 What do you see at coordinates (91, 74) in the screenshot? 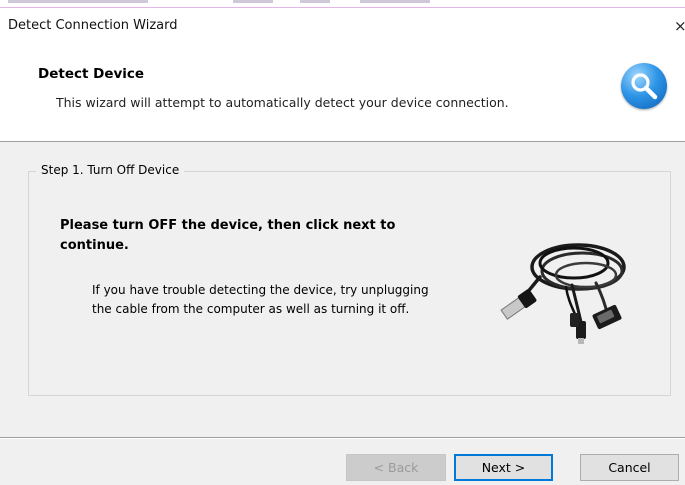
I see `header-title: Detect Device` at bounding box center [91, 74].